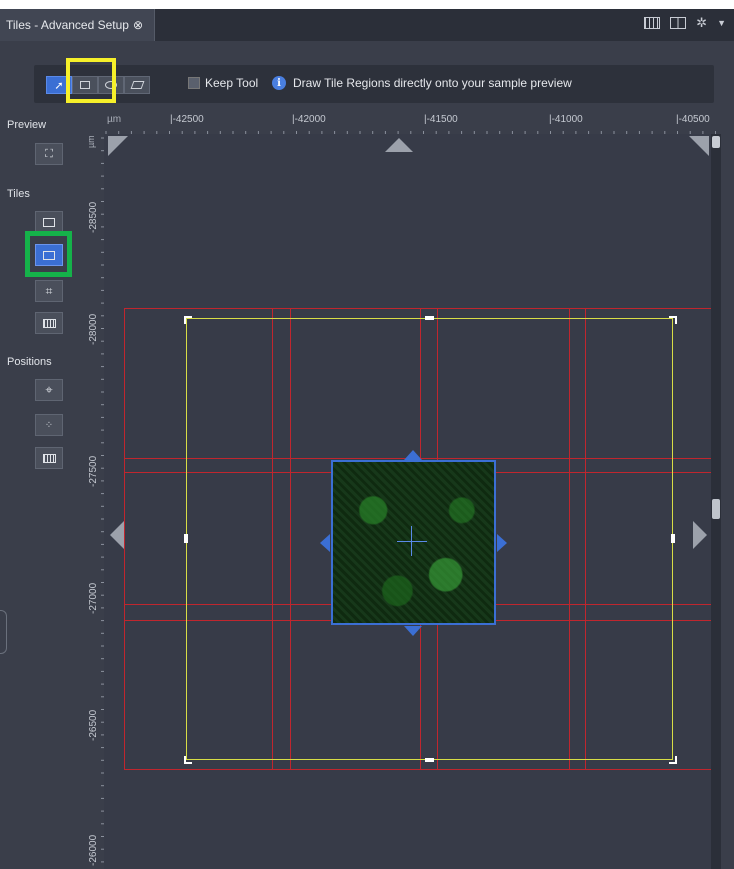  Describe the element at coordinates (187, 119) in the screenshot. I see `x-tick-label: |-42500` at that location.